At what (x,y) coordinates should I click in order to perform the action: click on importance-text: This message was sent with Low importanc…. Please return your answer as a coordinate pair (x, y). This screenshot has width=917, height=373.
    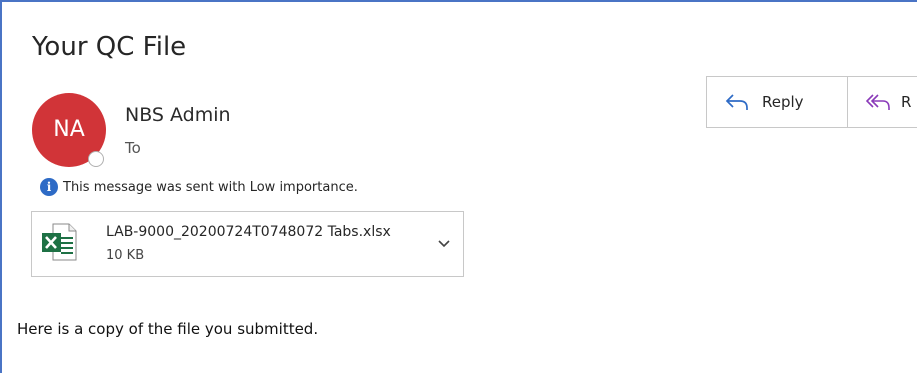
    Looking at the image, I should click on (210, 187).